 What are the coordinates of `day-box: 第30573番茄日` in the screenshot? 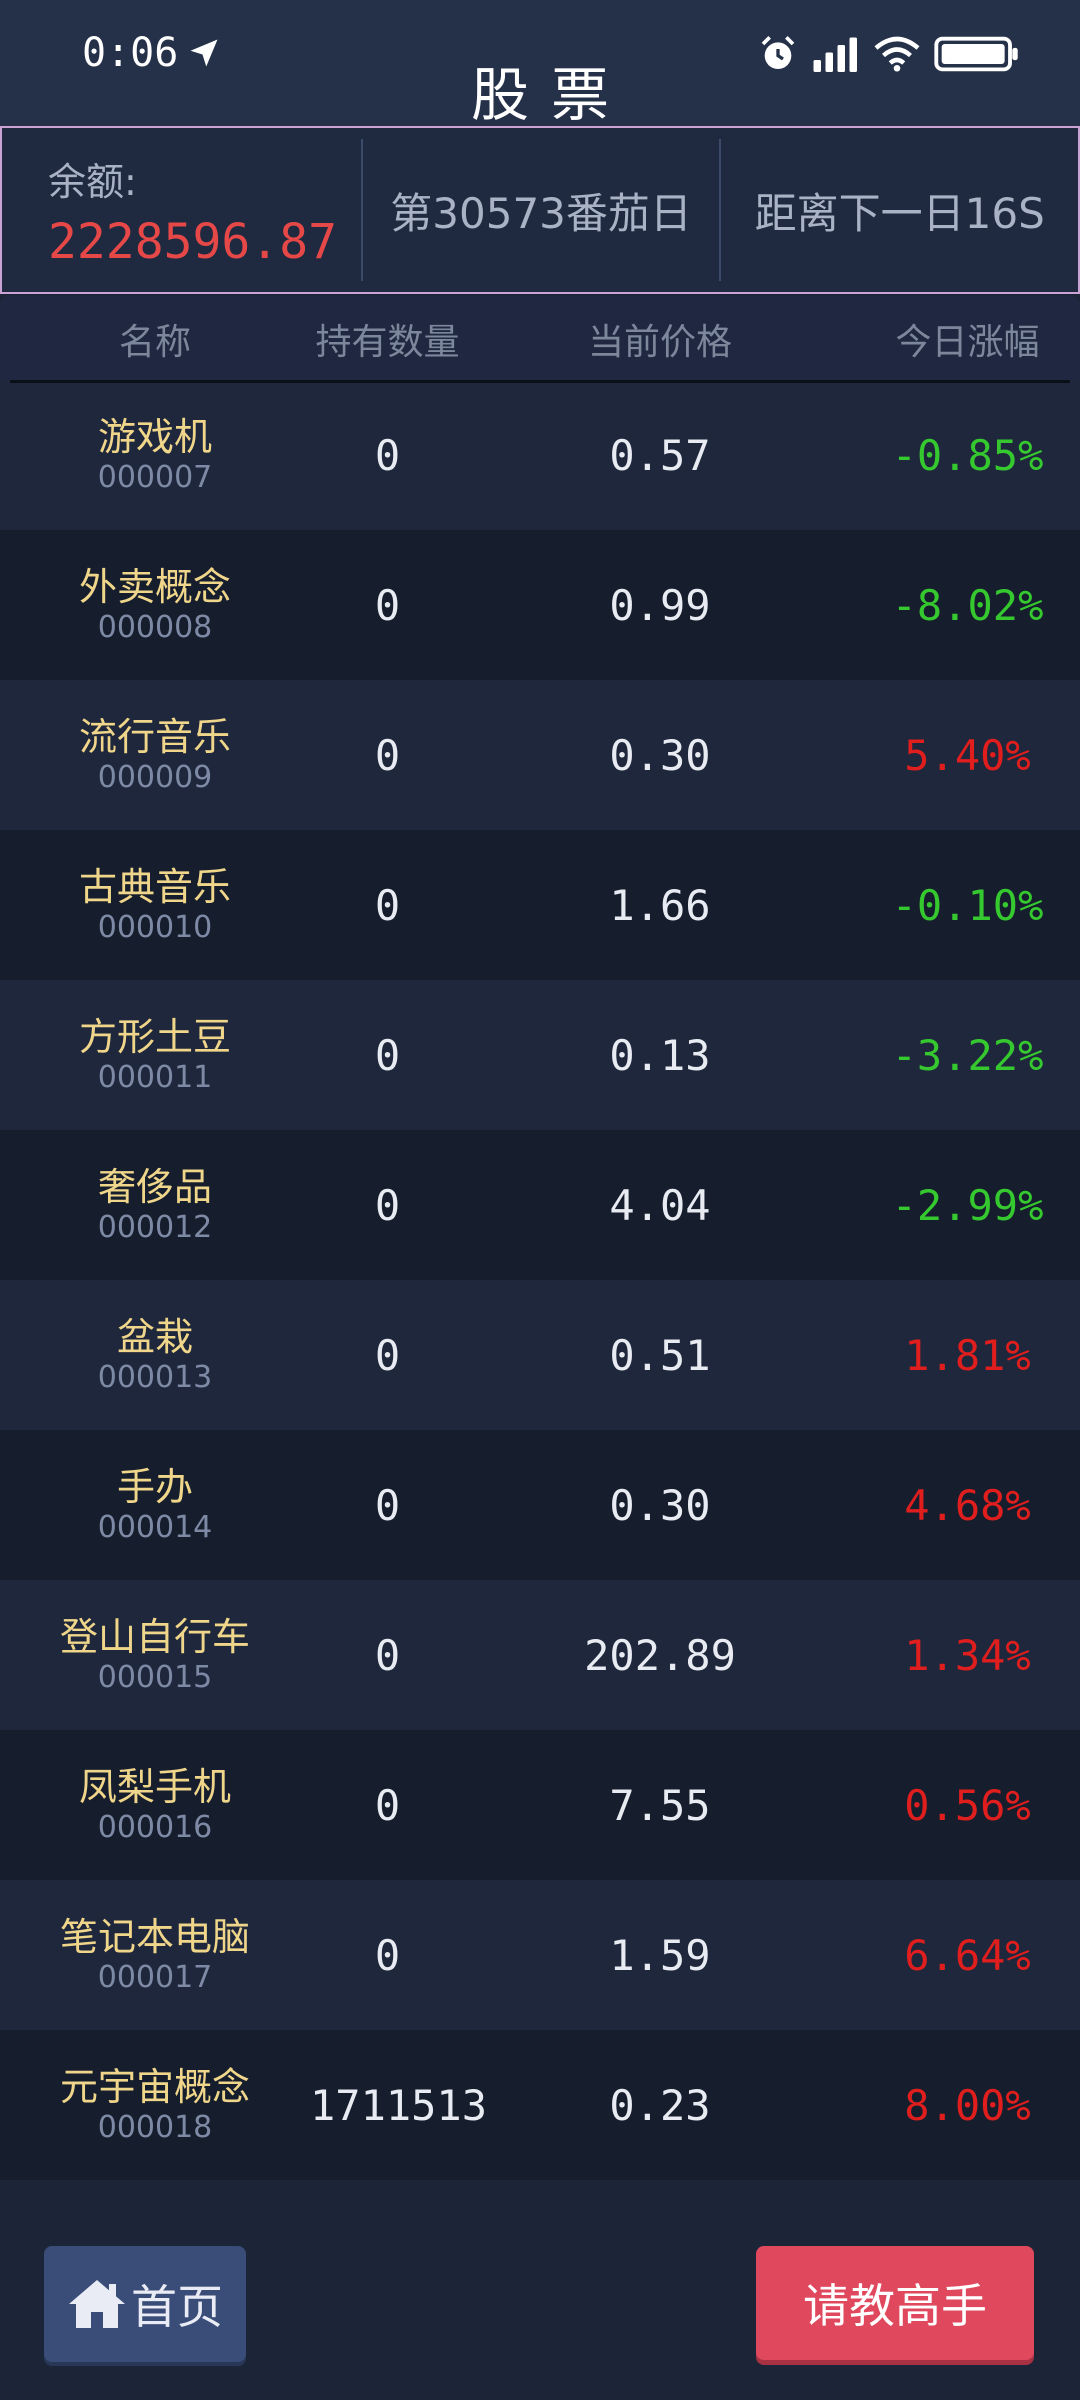 It's located at (541, 210).